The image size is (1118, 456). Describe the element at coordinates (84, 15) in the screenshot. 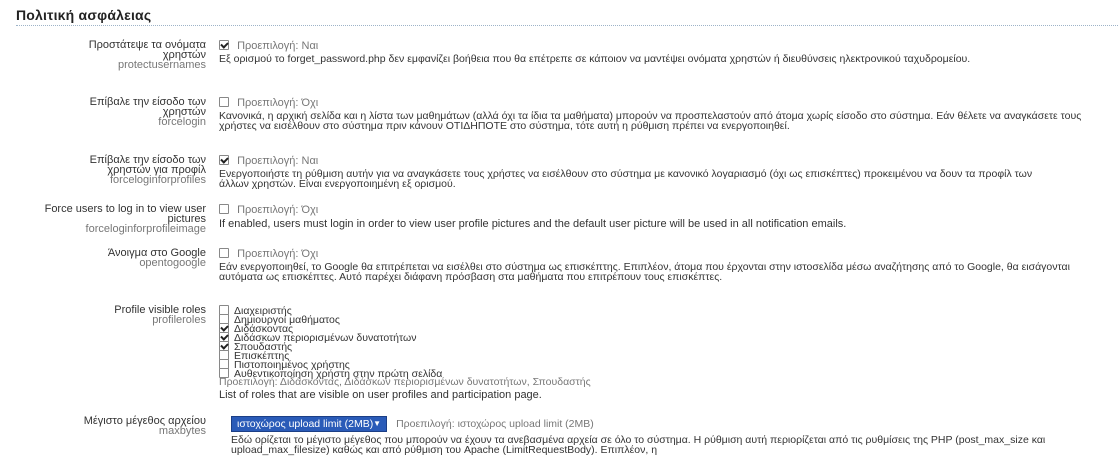

I see `page-title: Πολιτική ασφάλειας` at that location.